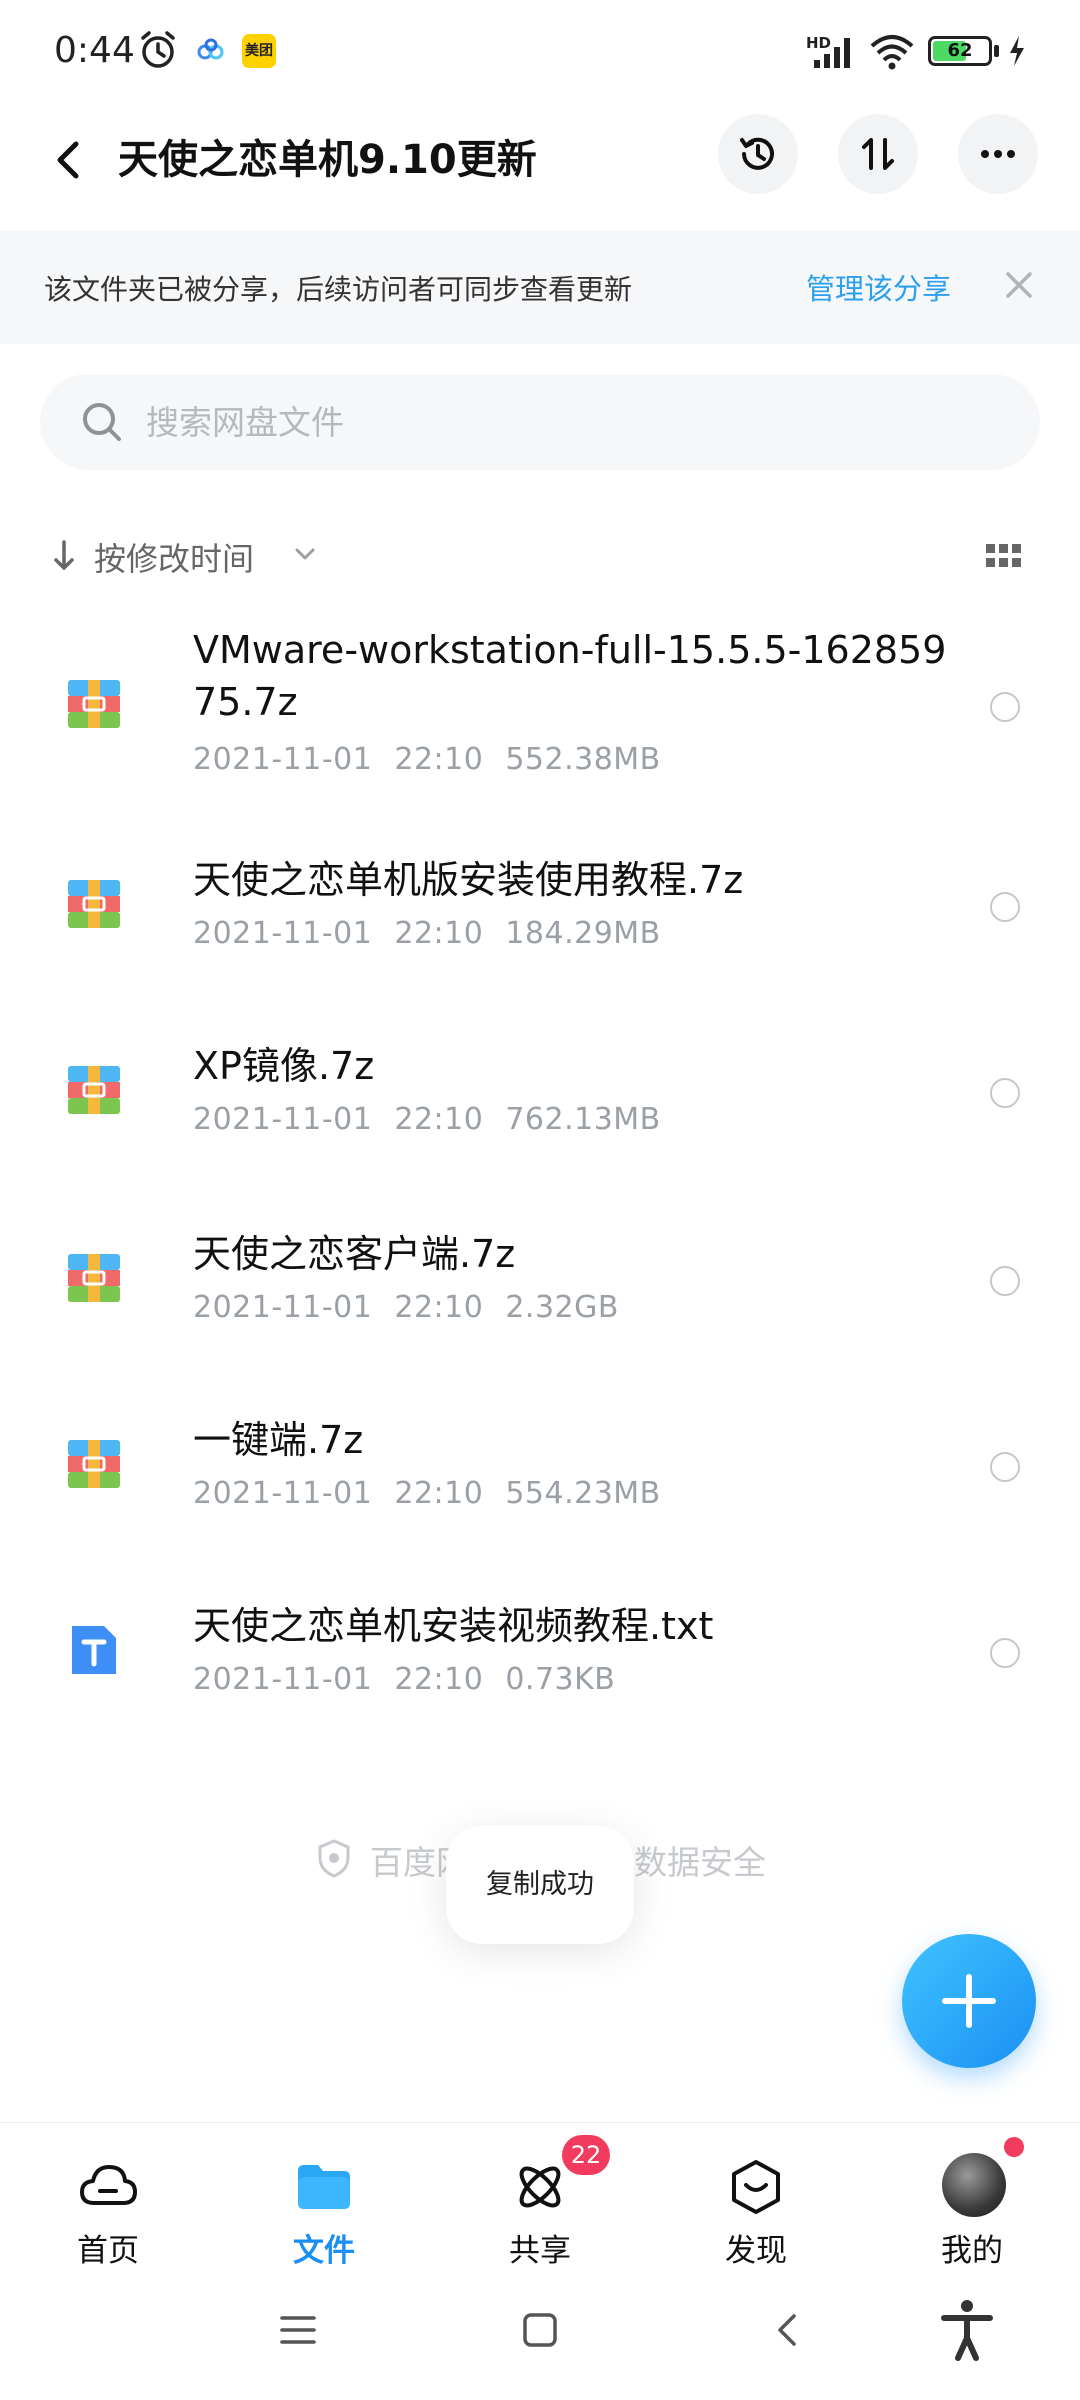  I want to click on search-bar, so click(540, 422).